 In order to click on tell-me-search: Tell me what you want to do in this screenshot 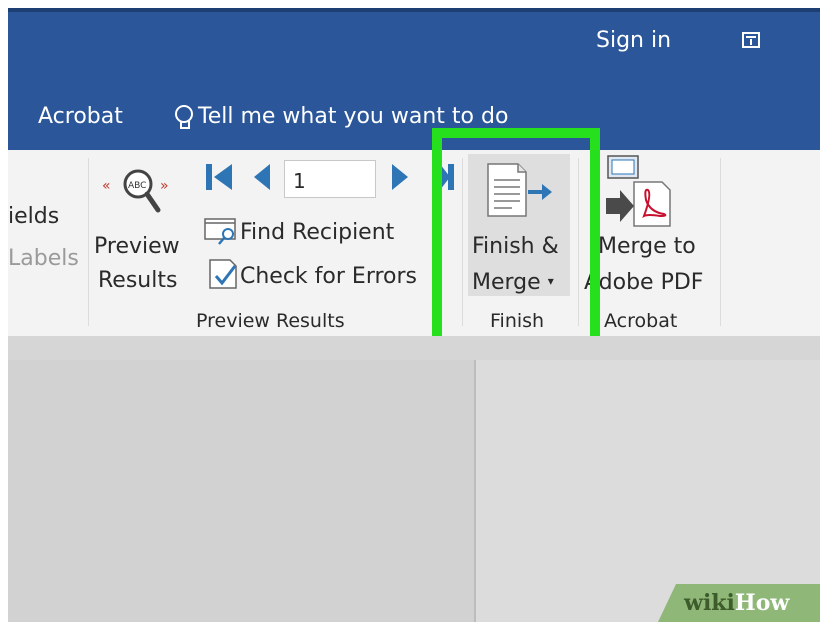, I will do `click(341, 116)`.